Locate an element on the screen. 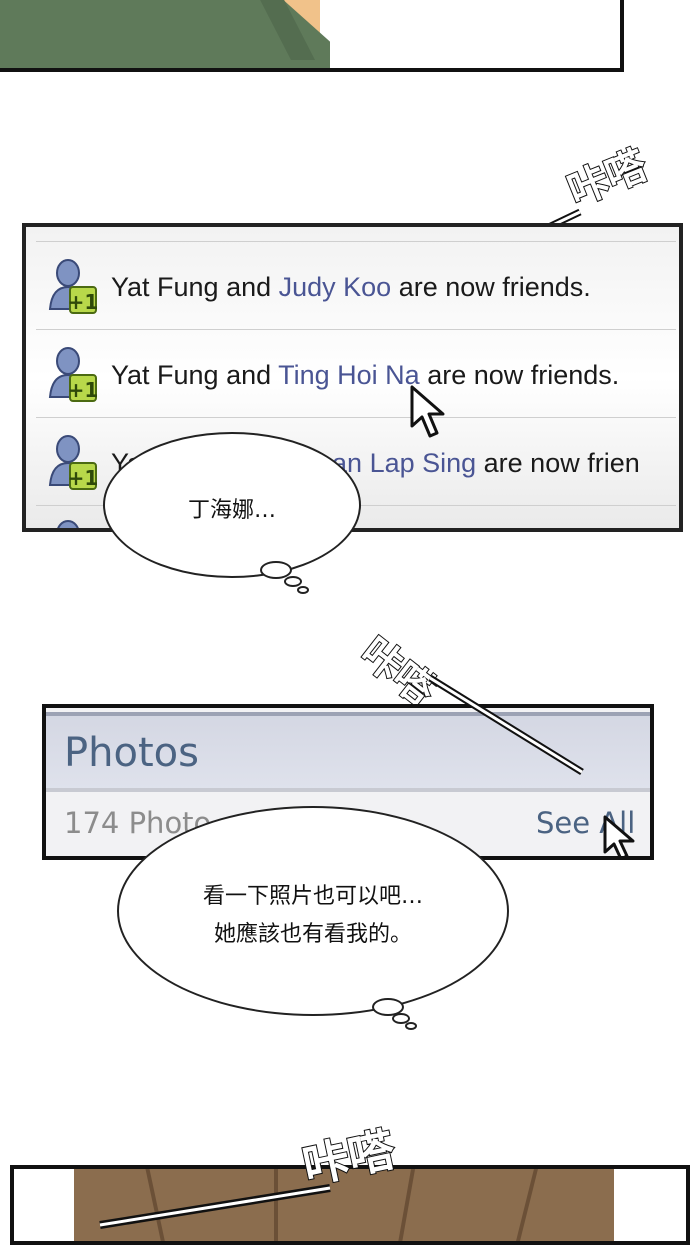  friend-name-link: Judy Koo is located at coordinates (335, 287).